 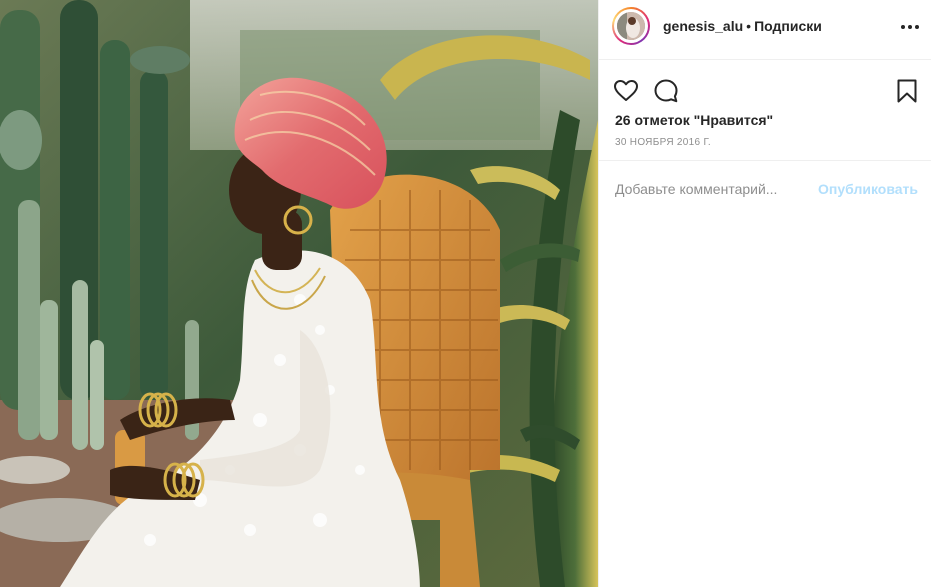 What do you see at coordinates (788, 26) in the screenshot?
I see `following-button: Подписки` at bounding box center [788, 26].